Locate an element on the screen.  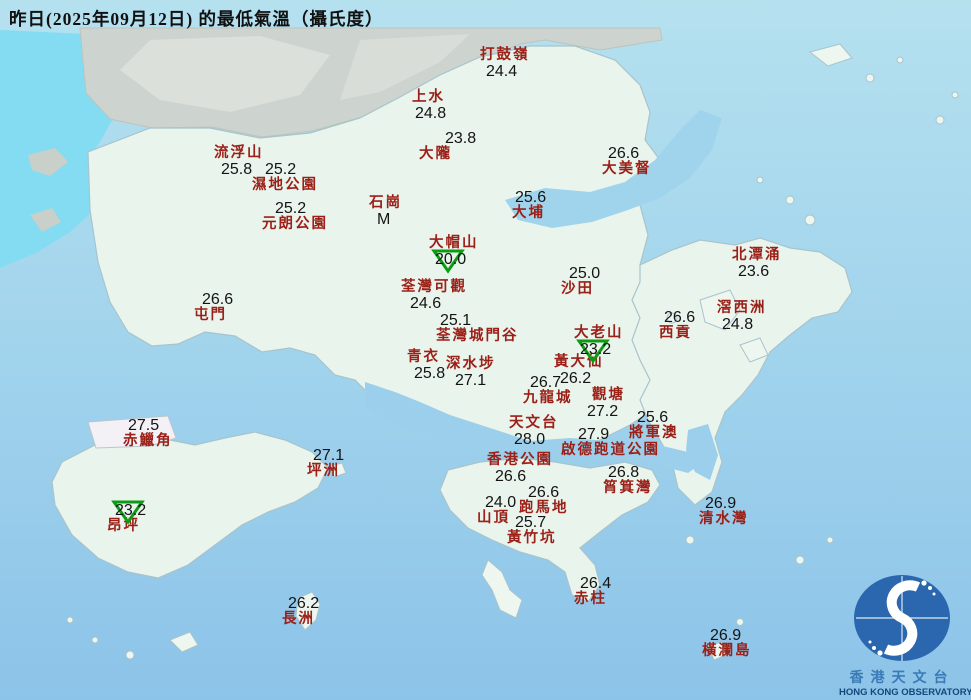
station-label: 27.5 赤鱲角 is located at coordinates (148, 434).